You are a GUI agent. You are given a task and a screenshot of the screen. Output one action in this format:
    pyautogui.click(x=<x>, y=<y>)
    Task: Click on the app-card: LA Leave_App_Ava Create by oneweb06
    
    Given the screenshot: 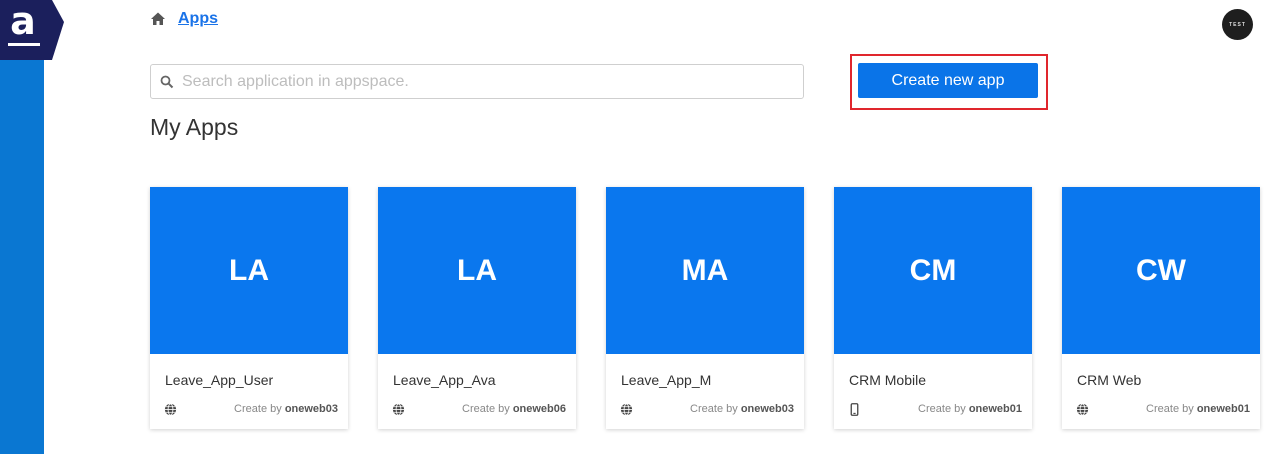 What is the action you would take?
    pyautogui.click(x=477, y=308)
    